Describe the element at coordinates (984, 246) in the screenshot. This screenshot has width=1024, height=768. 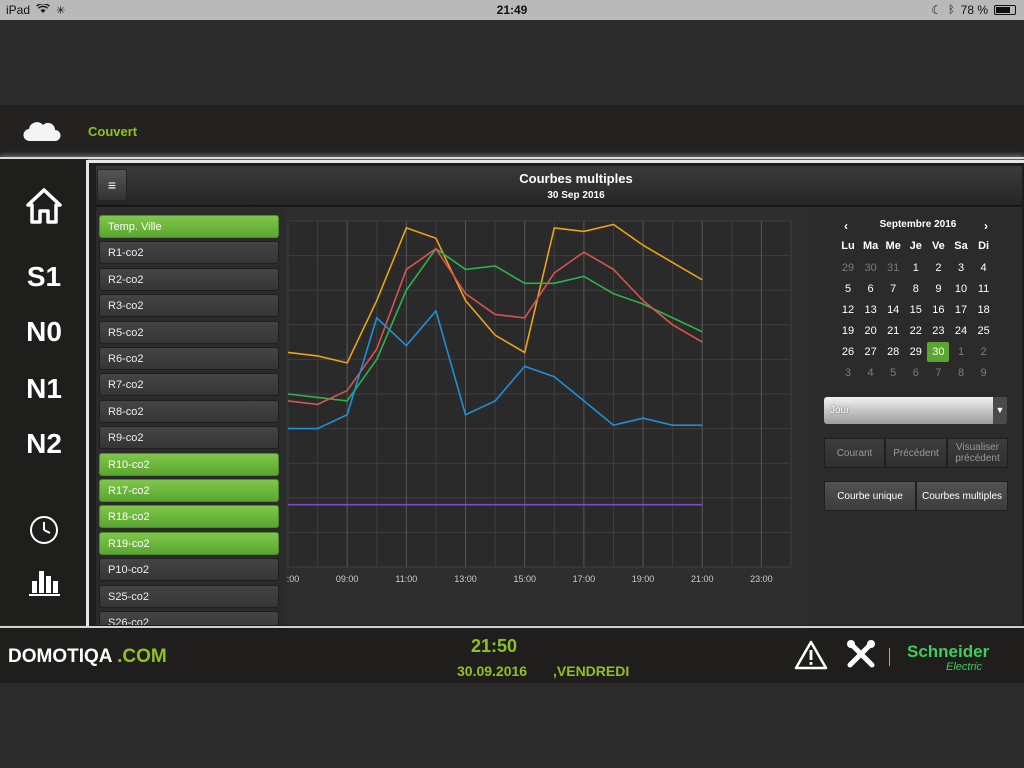
I see `weekday-header: Di` at that location.